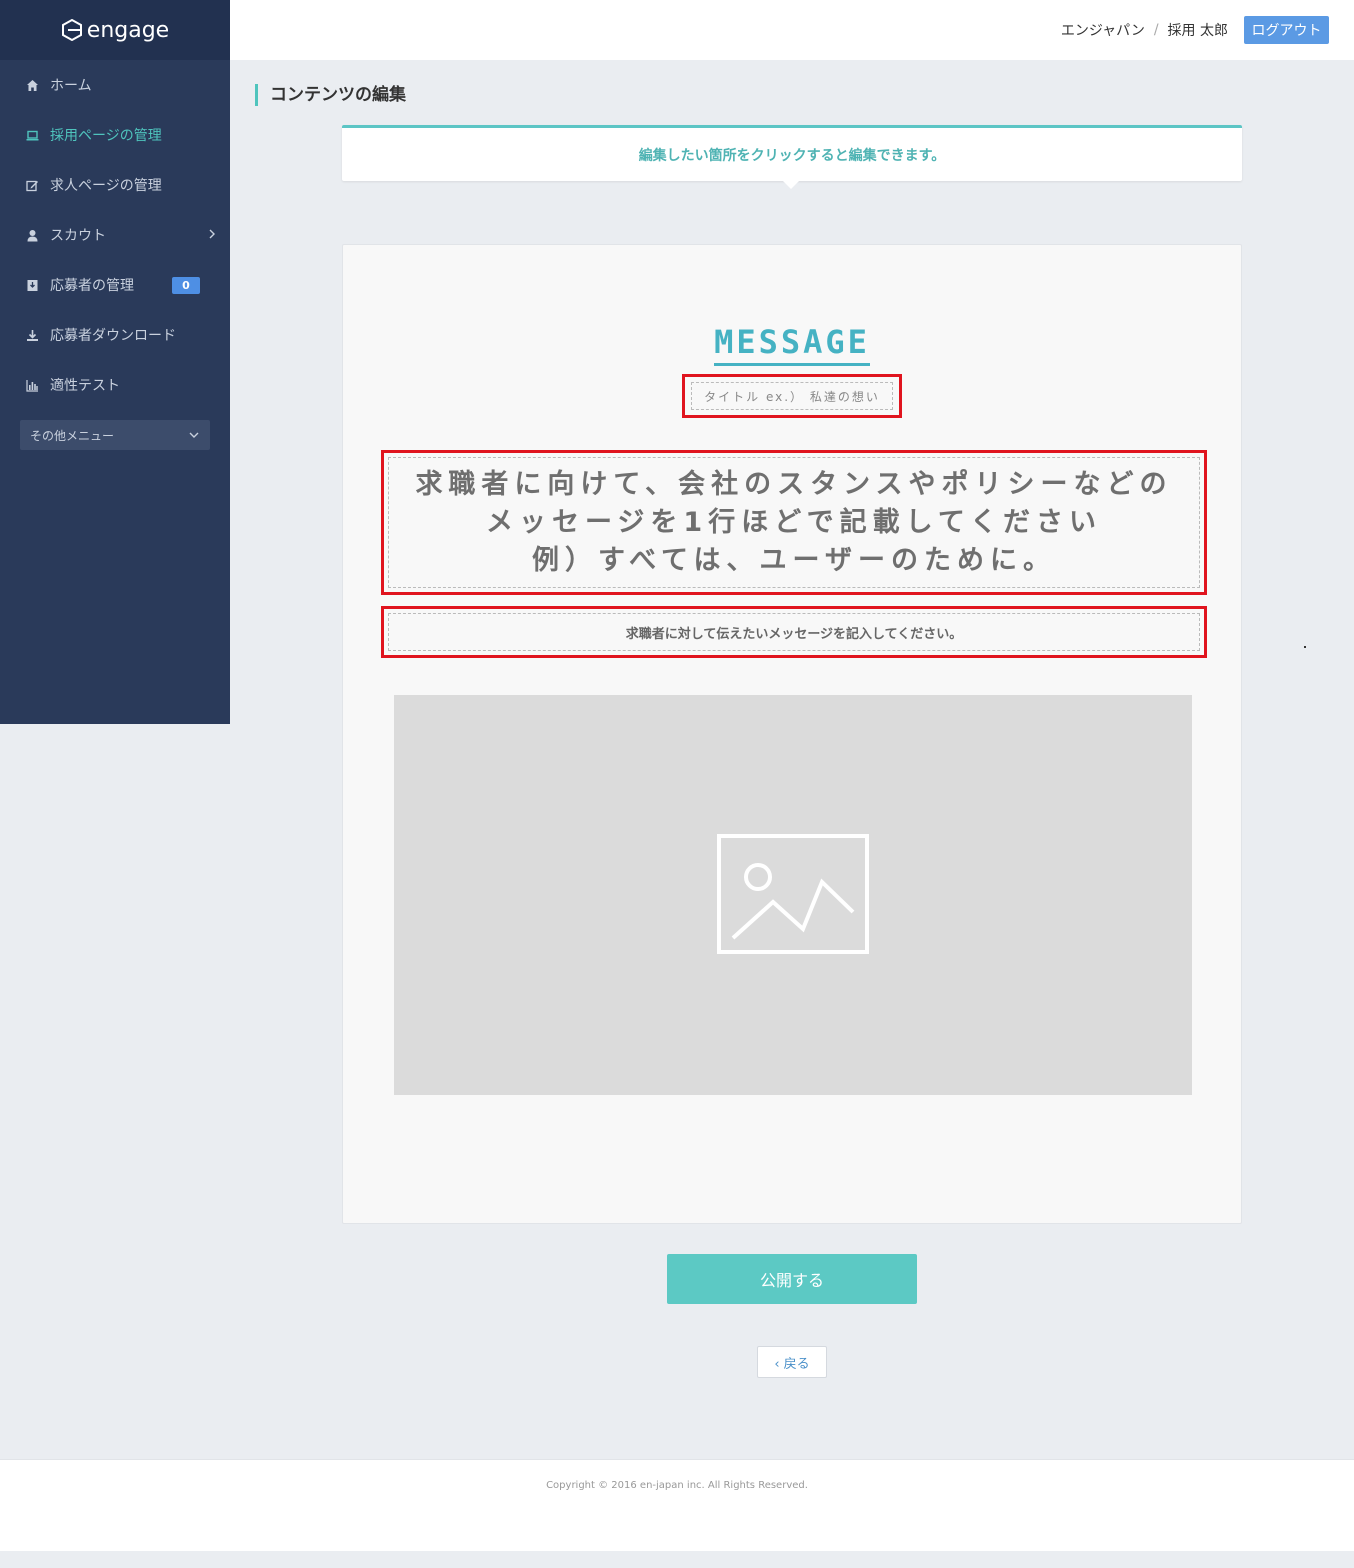 Image resolution: width=1354 pixels, height=1568 pixels. I want to click on sidebar-item-job-page: 求人ページの管理, so click(115, 185).